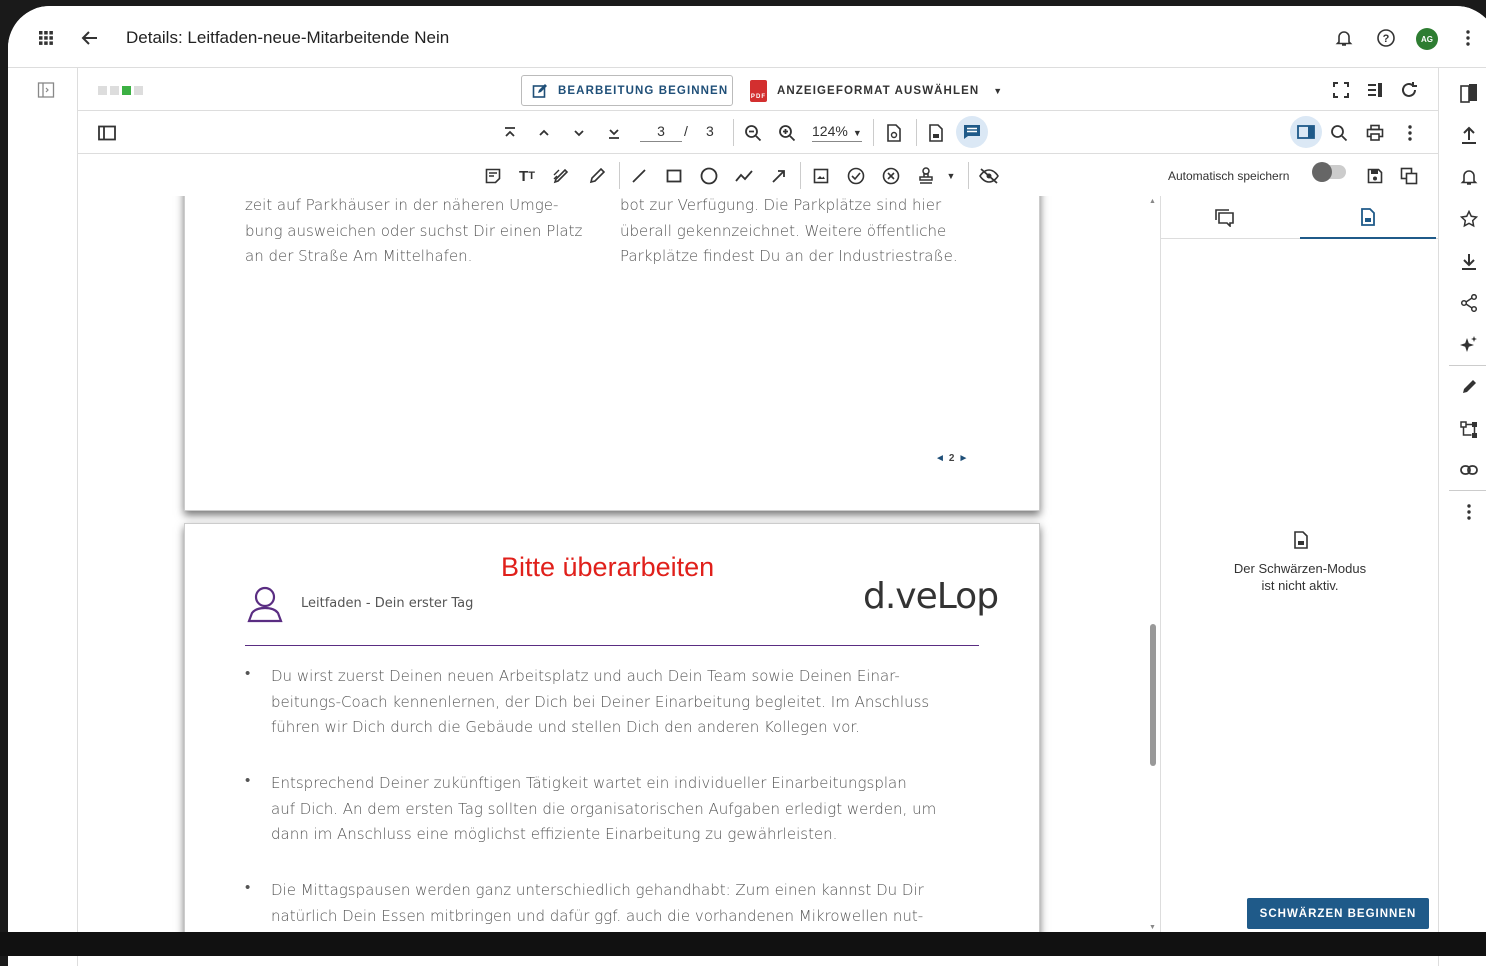 The height and width of the screenshot is (966, 1486). I want to click on document-scrollbar: ▲ ▼, so click(1153, 566).